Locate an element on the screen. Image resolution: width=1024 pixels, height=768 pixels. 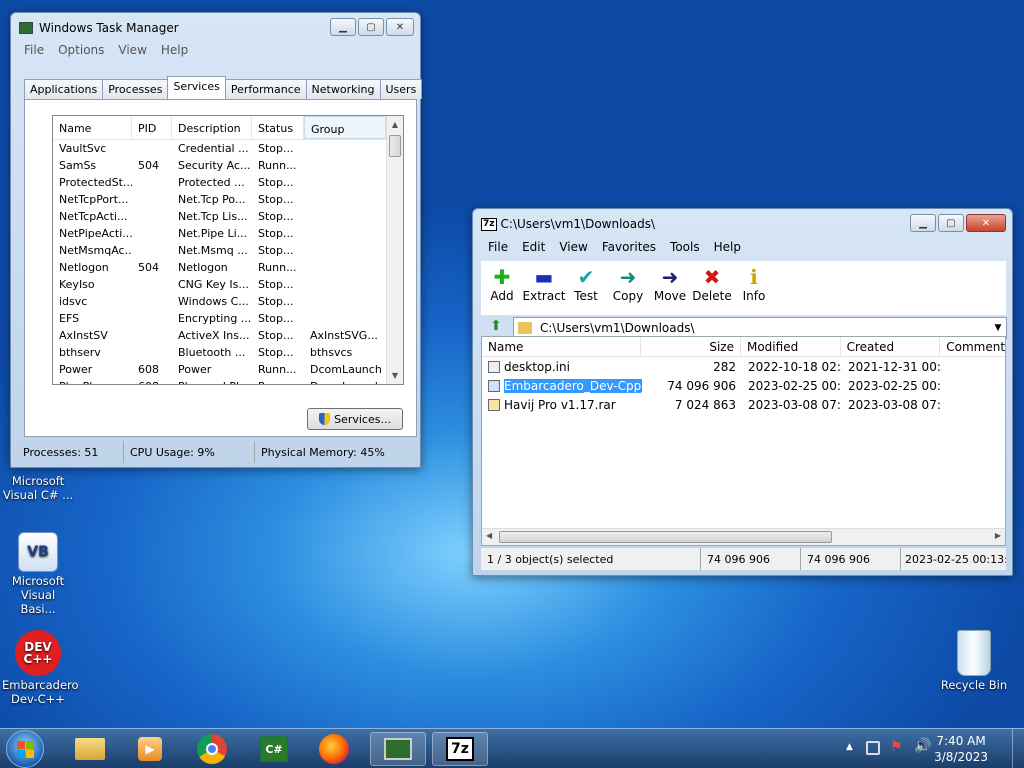
desktop-icon-recycle-bin: Recycle Bin is located at coordinates (974, 661).